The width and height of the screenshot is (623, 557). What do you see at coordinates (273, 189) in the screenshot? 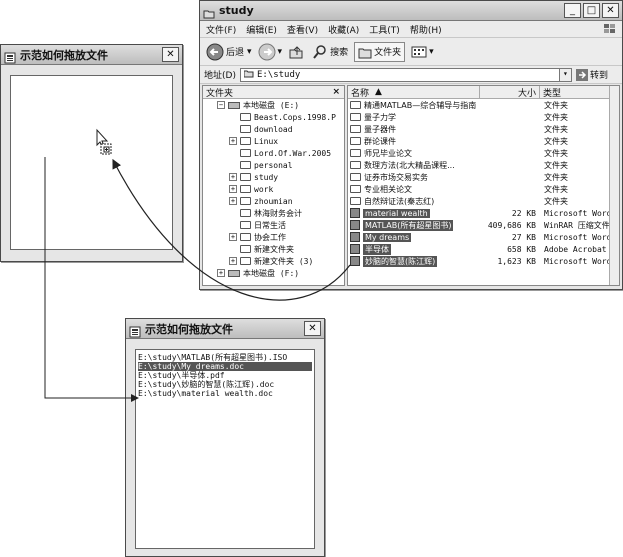
I see `tree-node: + work` at bounding box center [273, 189].